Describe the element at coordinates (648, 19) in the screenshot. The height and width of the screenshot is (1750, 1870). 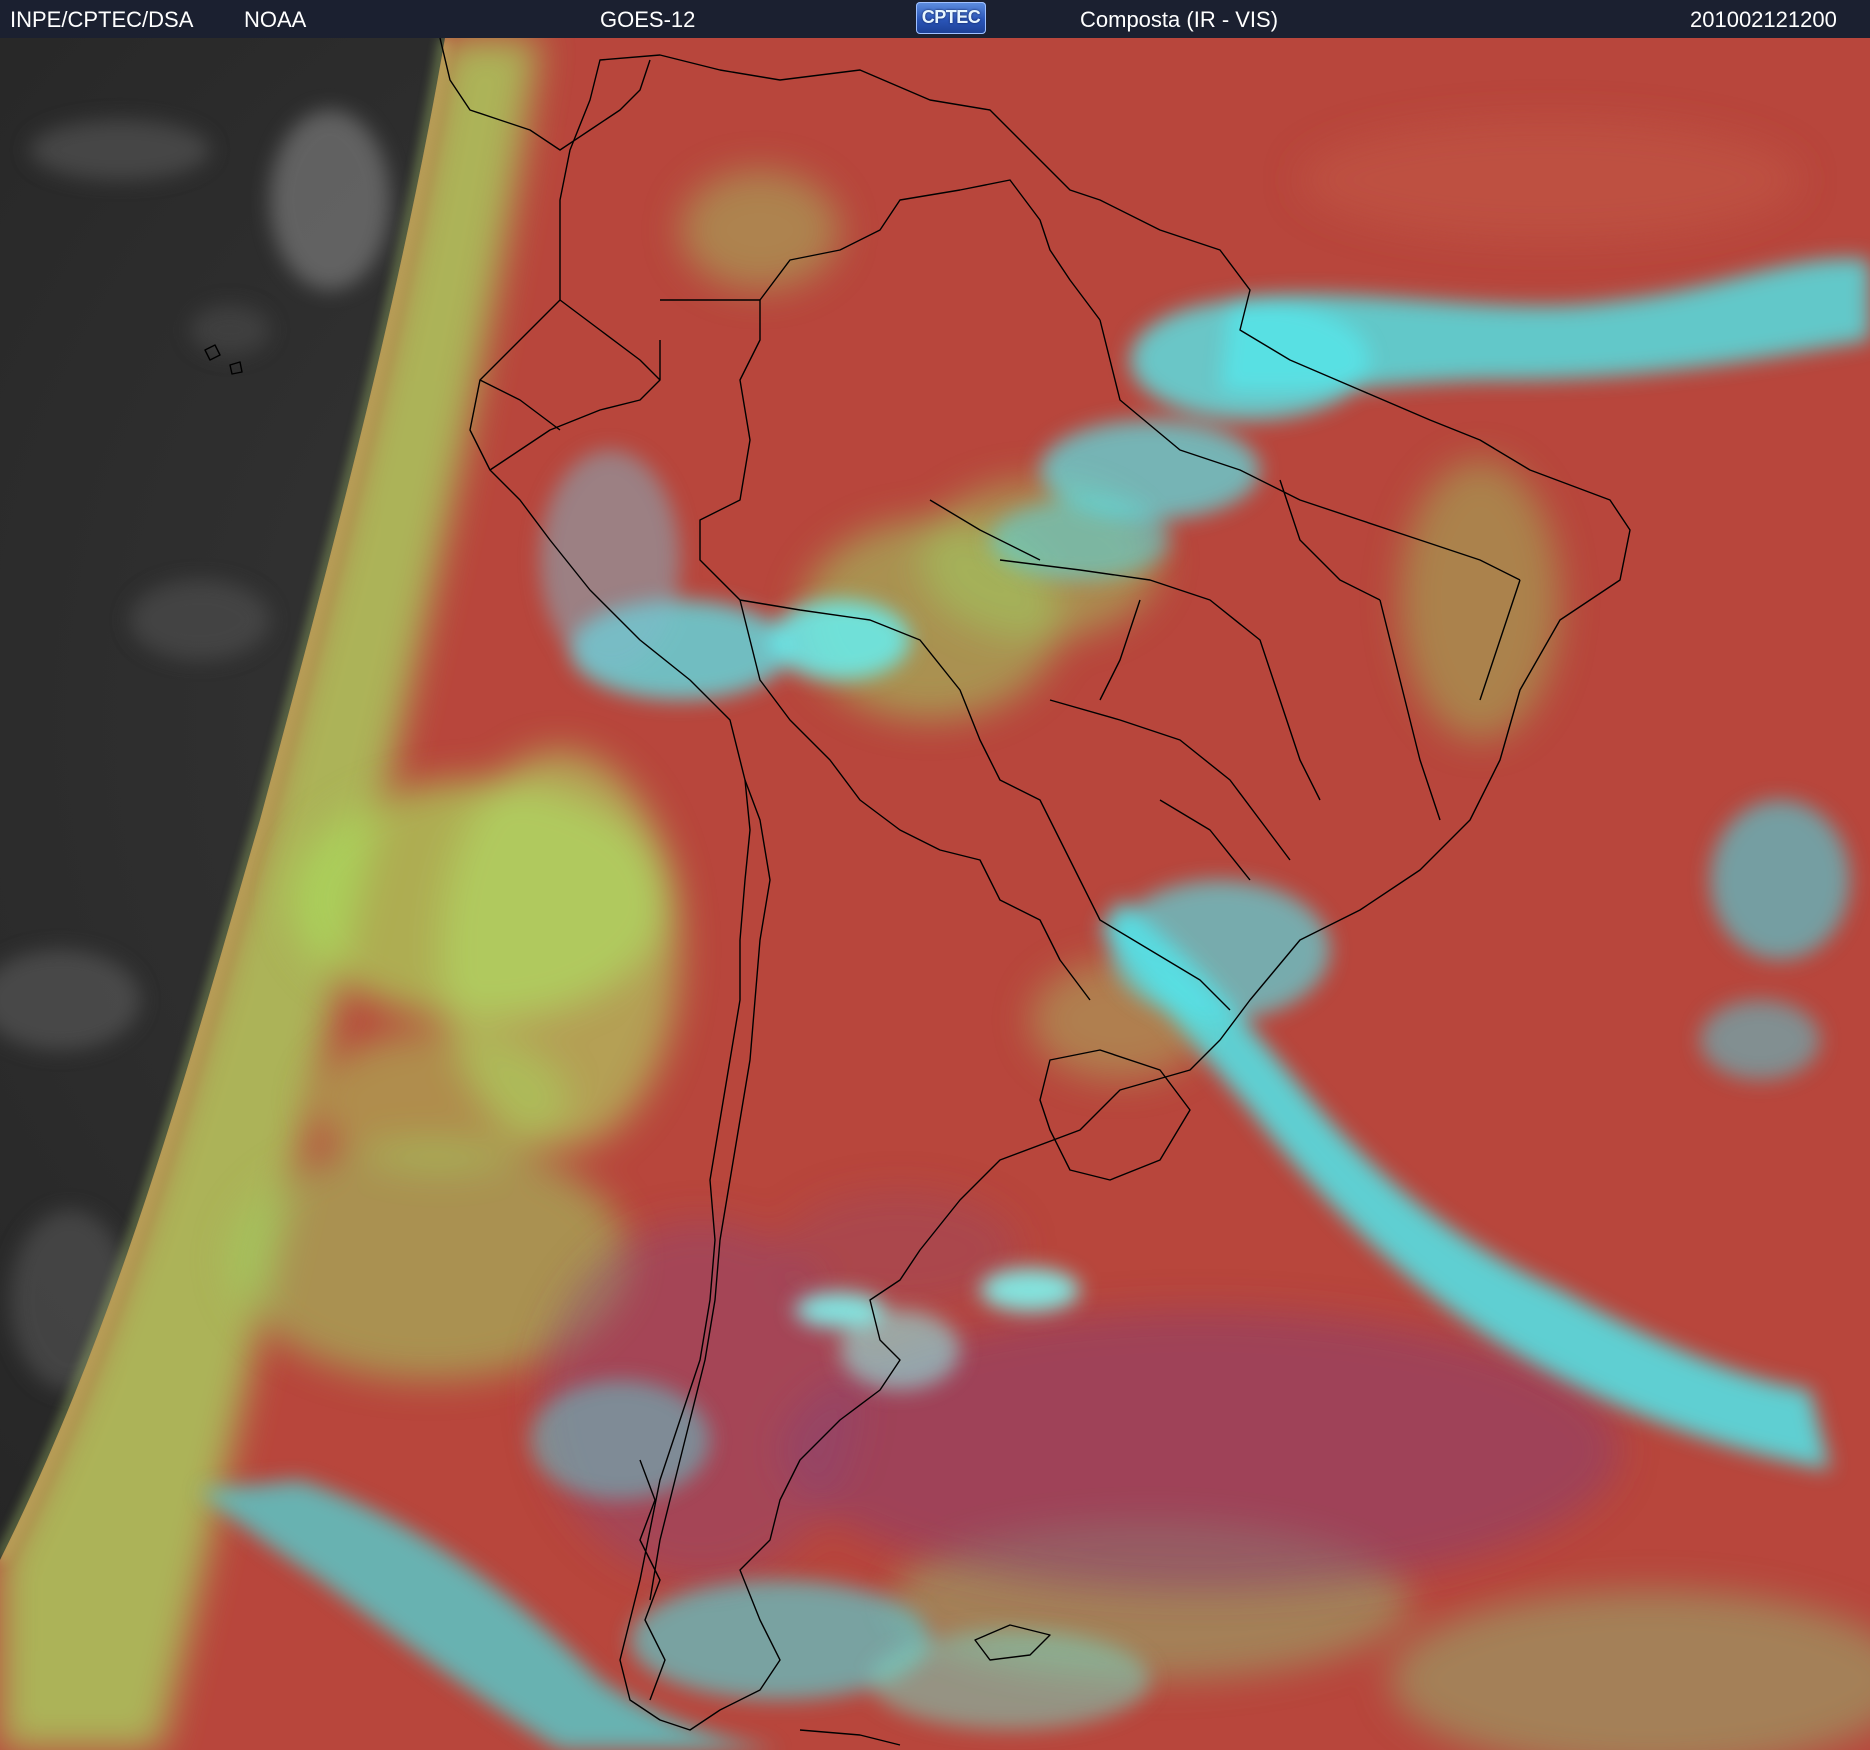
I see `satellite-label: GOES-12` at that location.